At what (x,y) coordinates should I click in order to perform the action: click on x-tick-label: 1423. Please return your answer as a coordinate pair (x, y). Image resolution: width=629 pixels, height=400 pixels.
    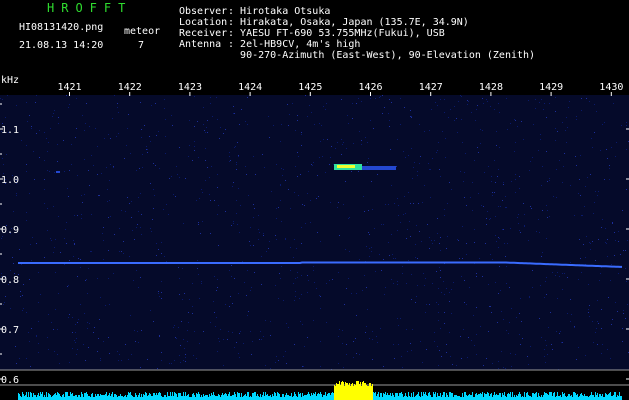
    Looking at the image, I should click on (190, 87).